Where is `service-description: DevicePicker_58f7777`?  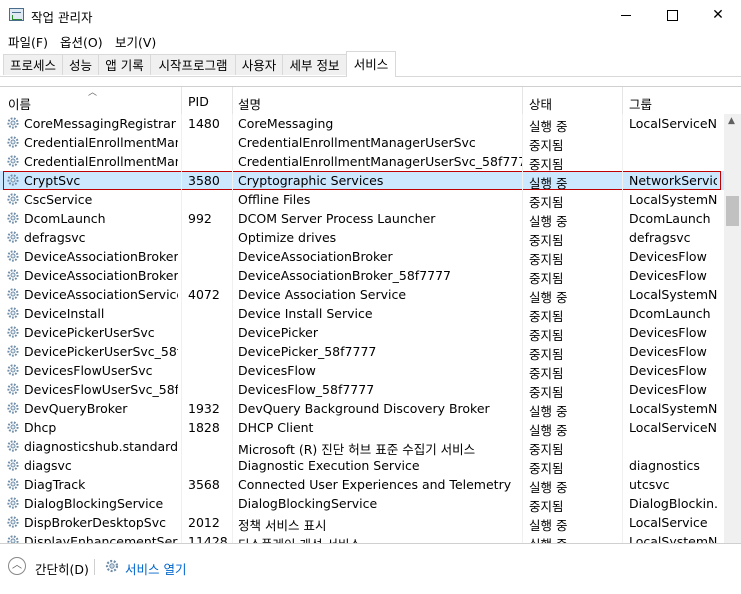 service-description: DevicePicker_58f7777 is located at coordinates (307, 351).